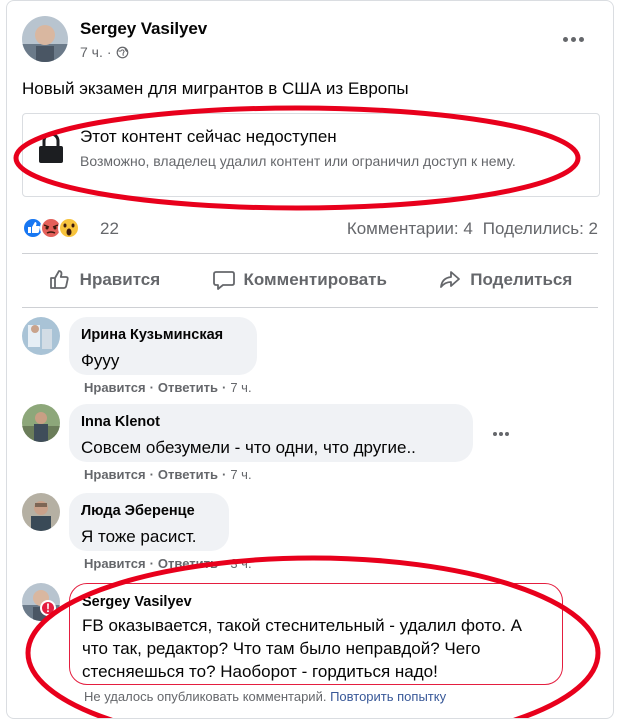  Describe the element at coordinates (388, 696) in the screenshot. I see `retry-link: Повторить попытку` at that location.